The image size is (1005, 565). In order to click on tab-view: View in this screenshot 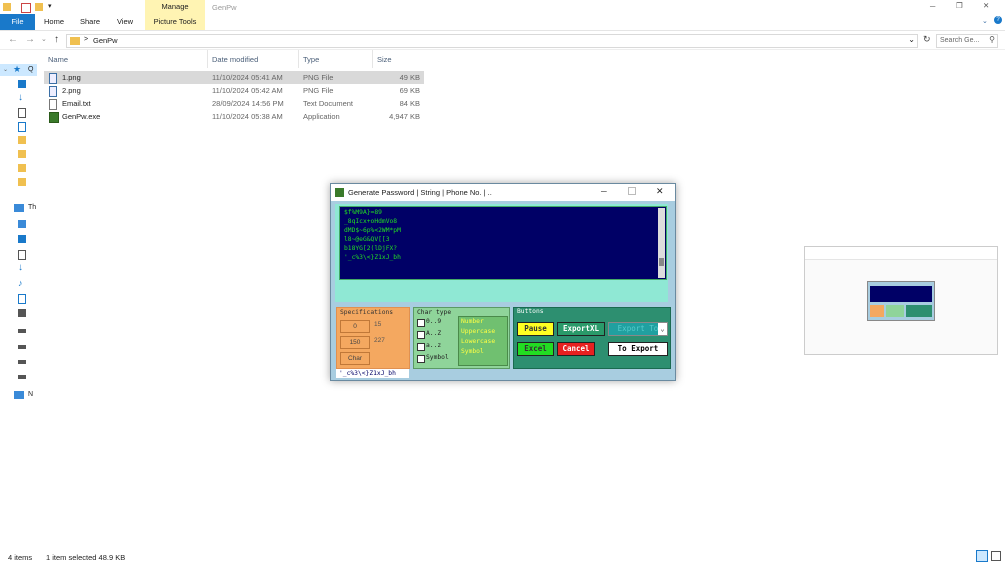, I will do `click(125, 22)`.